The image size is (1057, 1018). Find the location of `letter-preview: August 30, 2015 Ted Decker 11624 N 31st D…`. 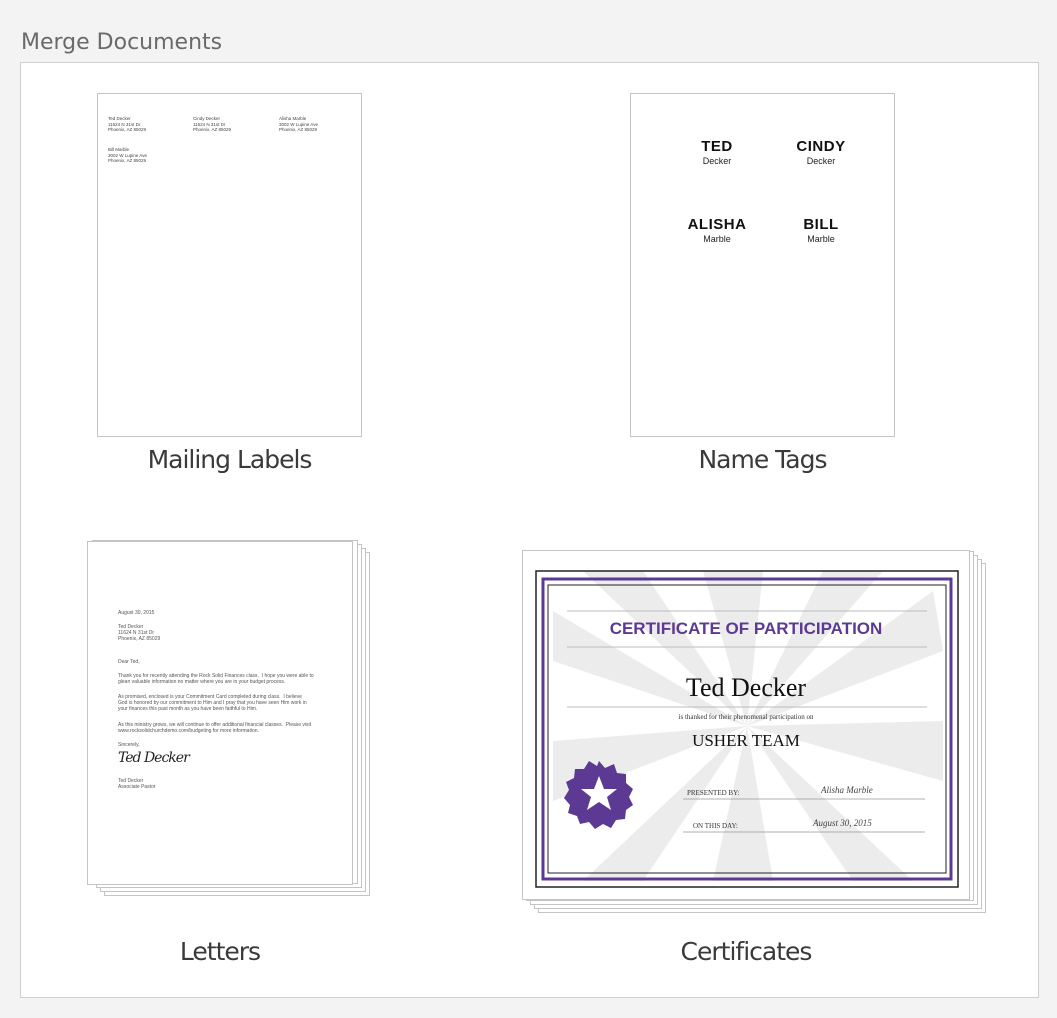

letter-preview: August 30, 2015 Ted Decker 11624 N 31st D… is located at coordinates (220, 713).